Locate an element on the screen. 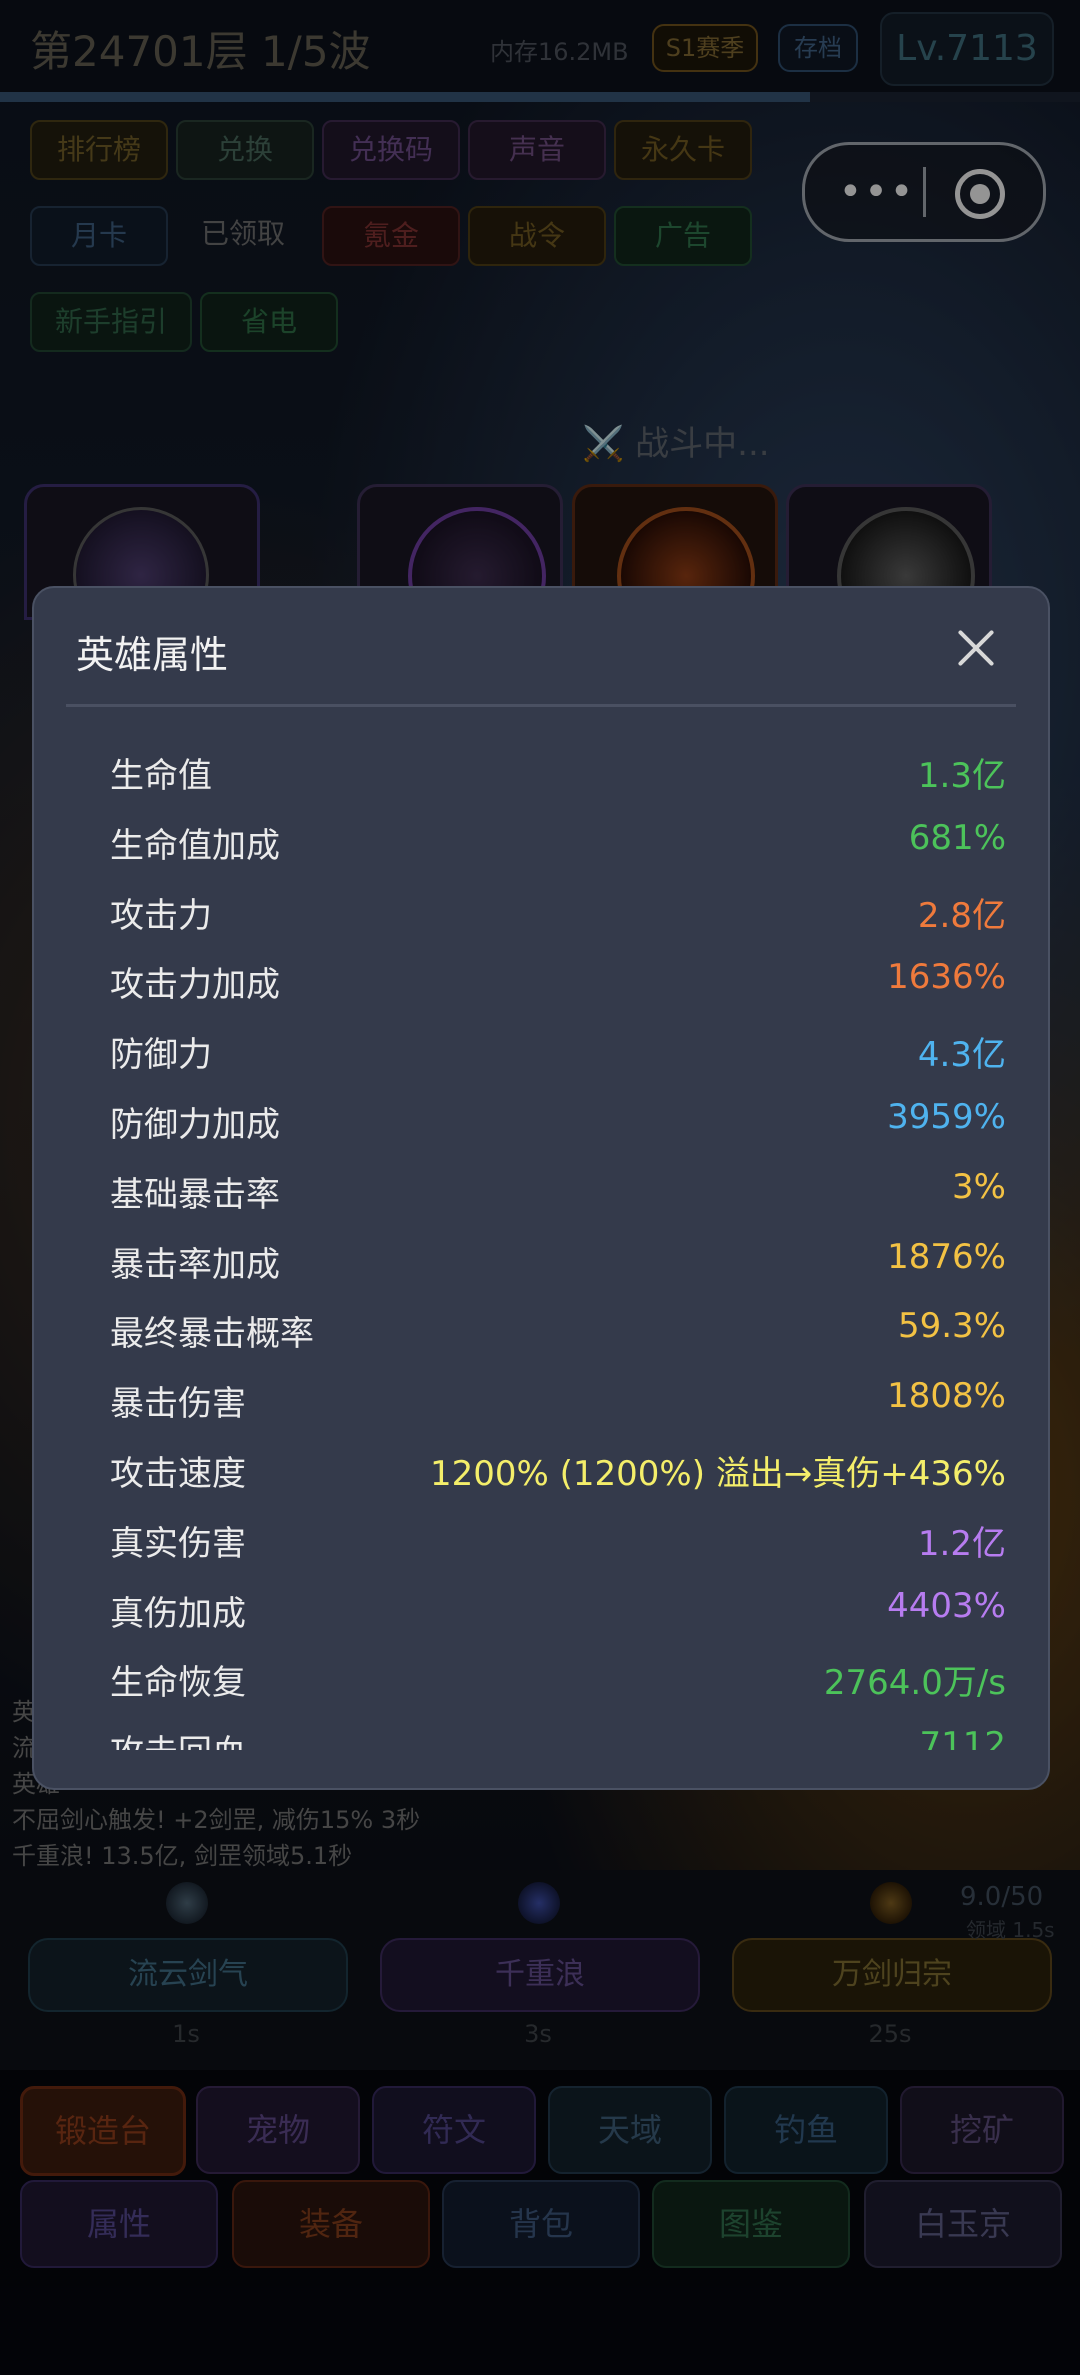 This screenshot has width=1080, height=2375. stat-value: 681% is located at coordinates (957, 837).